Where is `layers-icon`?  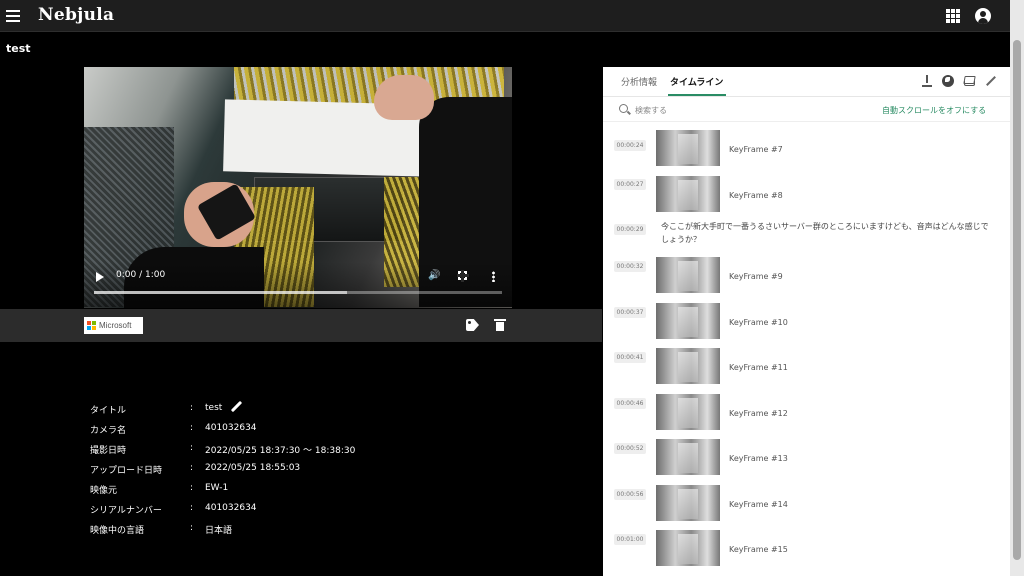 layers-icon is located at coordinates (969, 81).